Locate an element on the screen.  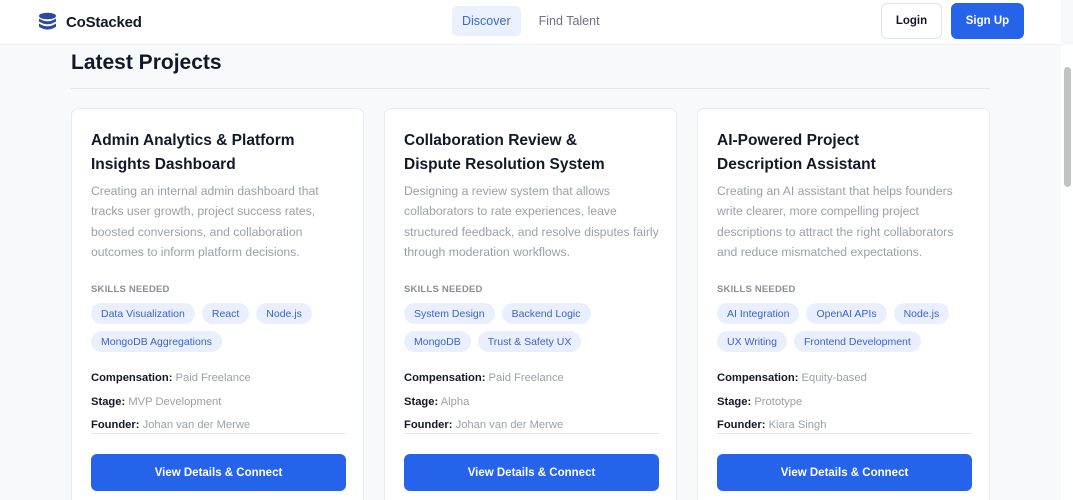
page-scrollbar is located at coordinates (1067, 272).